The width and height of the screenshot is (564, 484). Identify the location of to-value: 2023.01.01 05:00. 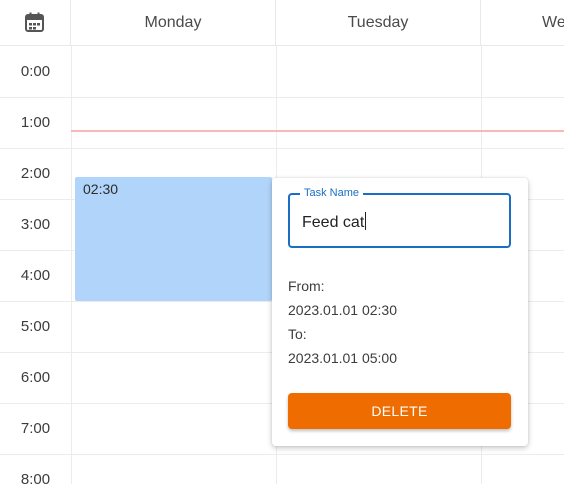
(342, 358).